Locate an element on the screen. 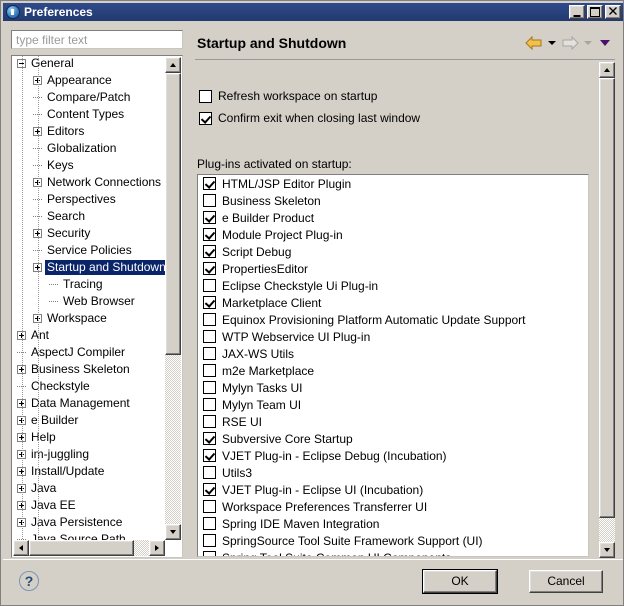 The height and width of the screenshot is (606, 624). tree-item-security: Security is located at coordinates (89, 234).